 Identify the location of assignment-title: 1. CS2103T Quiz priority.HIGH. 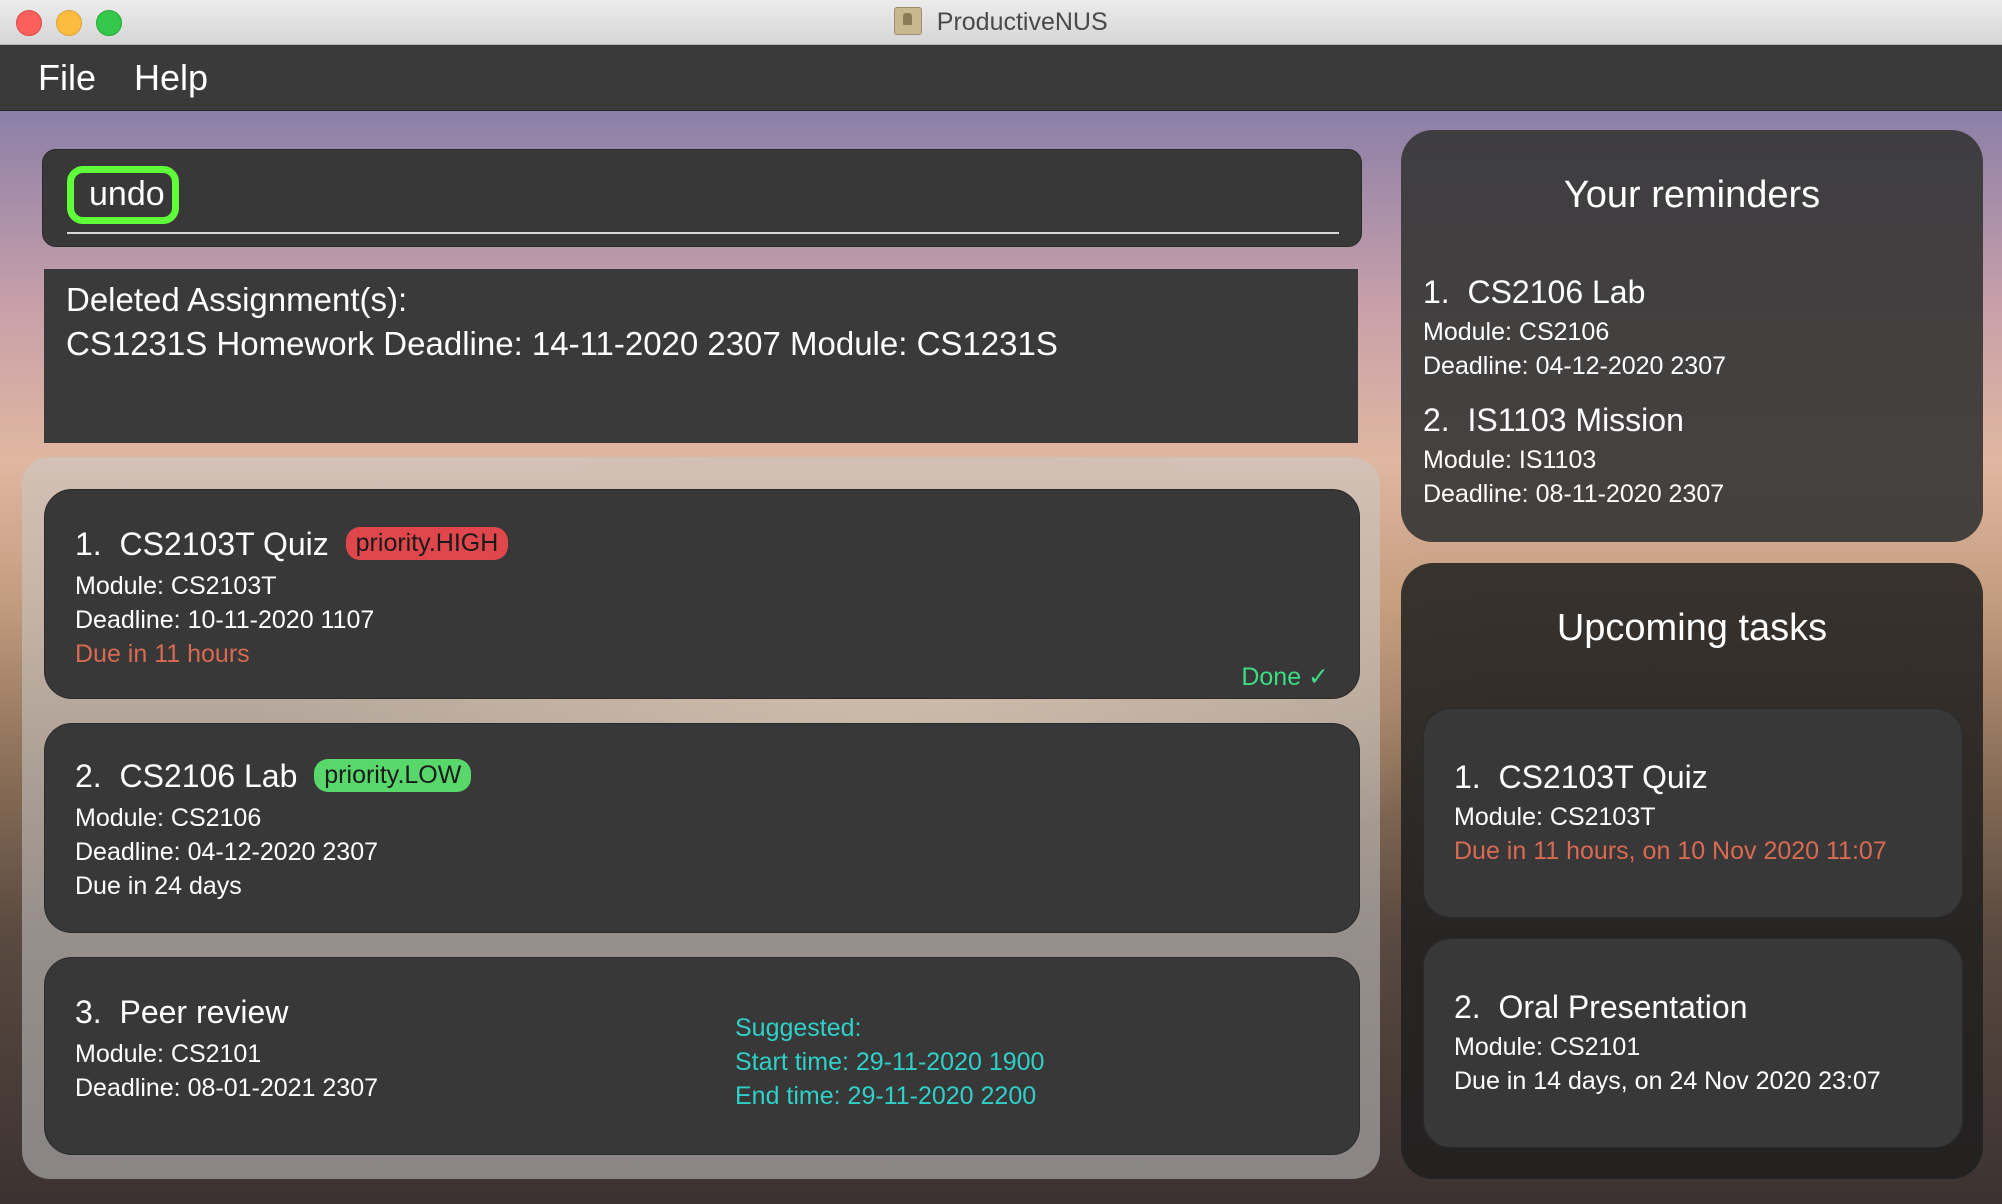
(292, 544).